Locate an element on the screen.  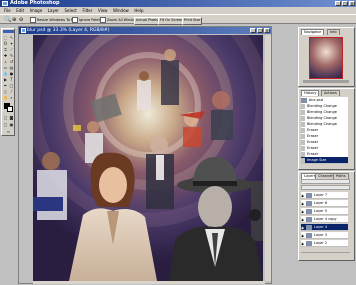
layer-row: ◉ Layer 4 copy is located at coordinates (324, 219).